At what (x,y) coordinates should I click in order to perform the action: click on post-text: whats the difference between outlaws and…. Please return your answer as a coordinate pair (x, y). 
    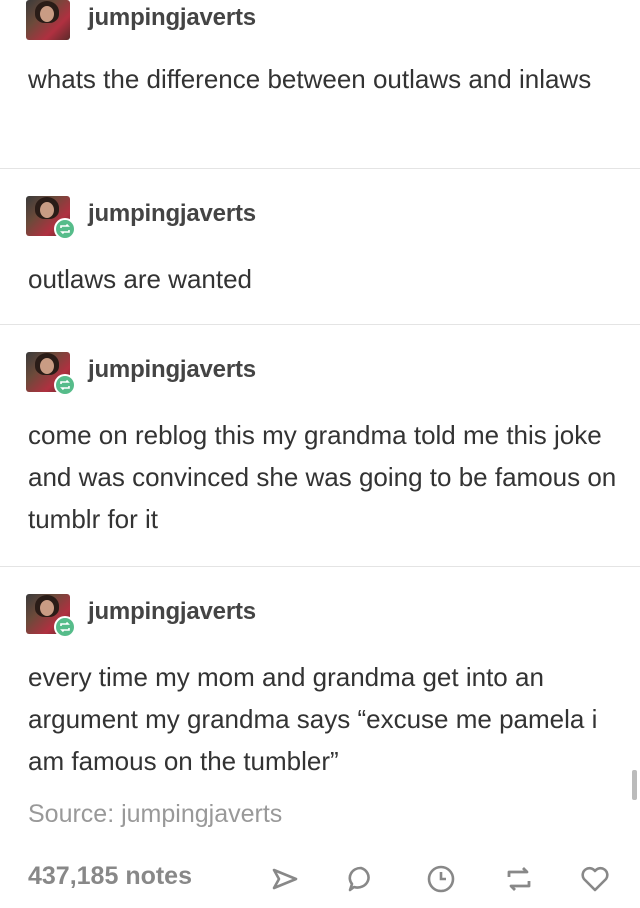
    Looking at the image, I should click on (310, 79).